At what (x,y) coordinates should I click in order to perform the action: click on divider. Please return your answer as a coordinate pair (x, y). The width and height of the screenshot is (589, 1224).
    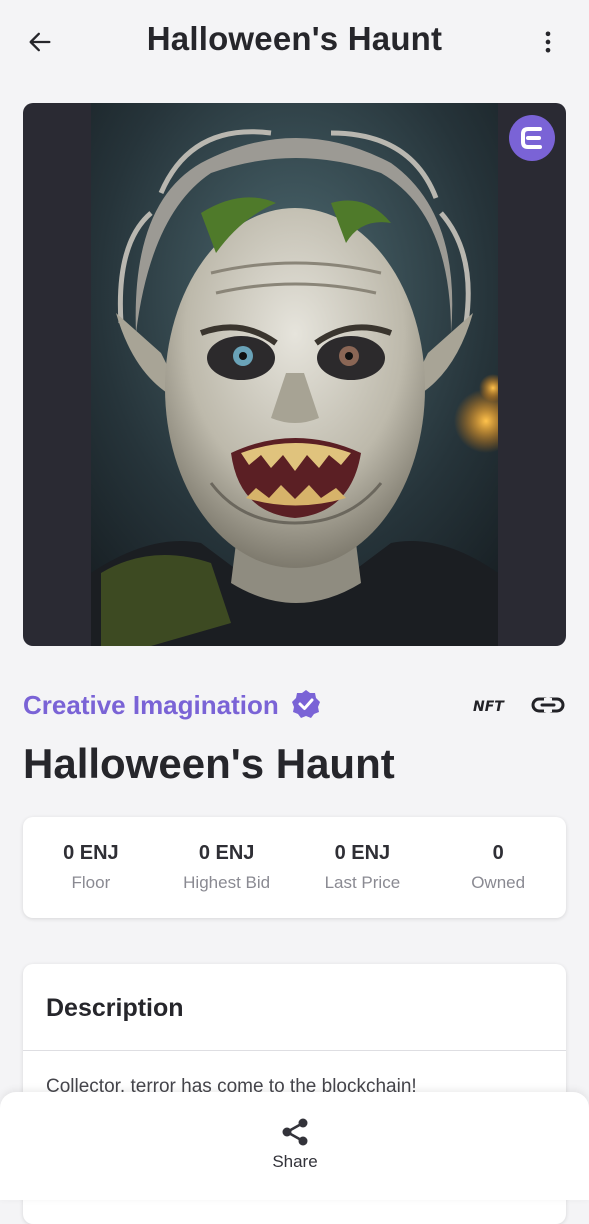
    Looking at the image, I should click on (294, 1050).